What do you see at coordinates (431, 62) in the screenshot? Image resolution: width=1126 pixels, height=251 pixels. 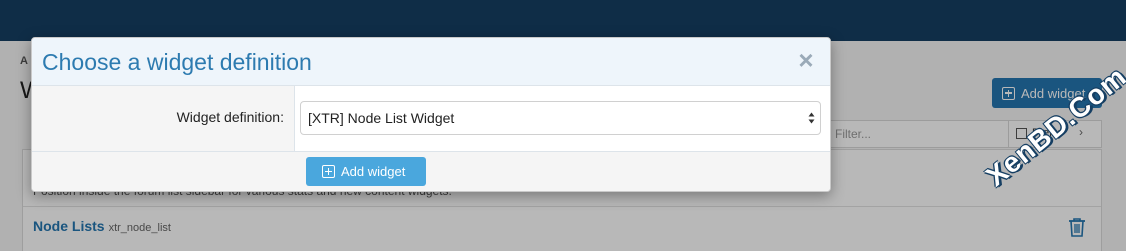 I see `modal-header: Choose a widget definition ×` at bounding box center [431, 62].